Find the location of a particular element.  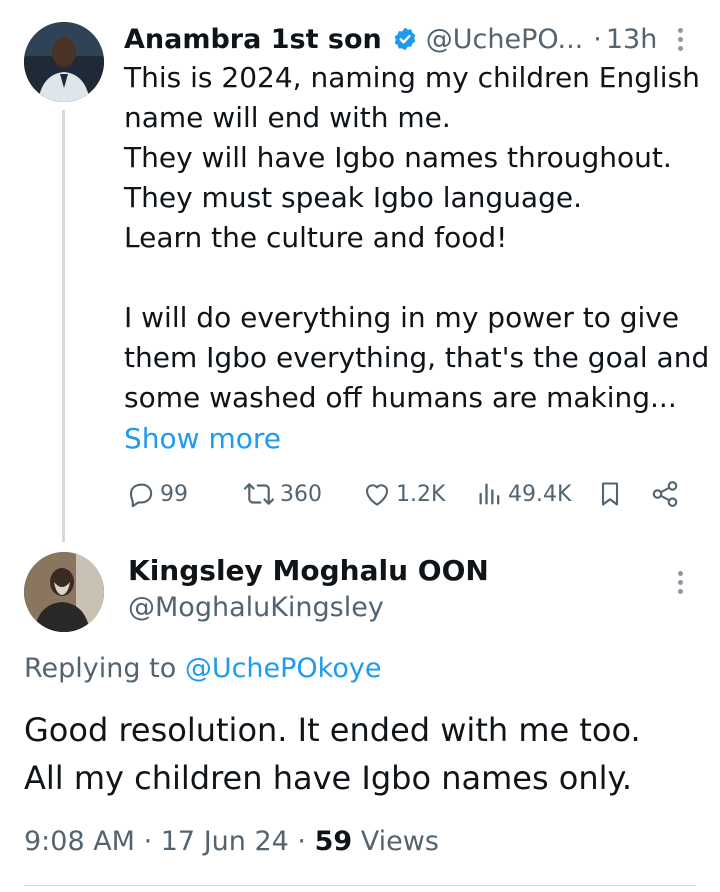

views-count: 49.4K is located at coordinates (540, 494).